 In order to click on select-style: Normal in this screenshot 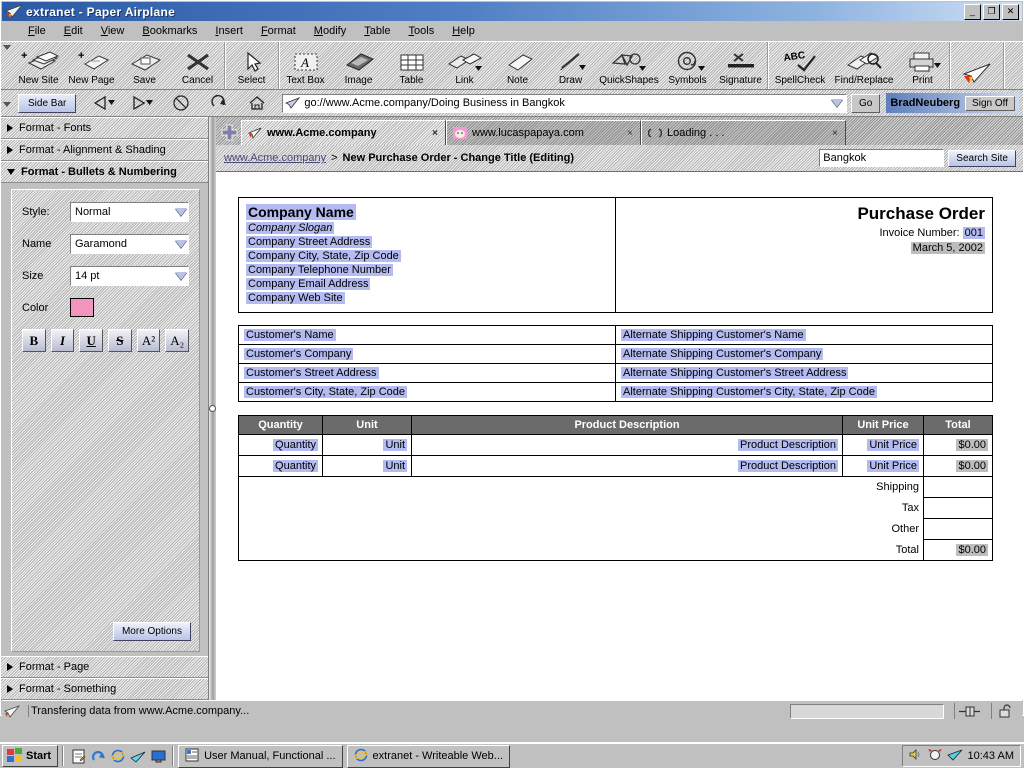, I will do `click(129, 212)`.